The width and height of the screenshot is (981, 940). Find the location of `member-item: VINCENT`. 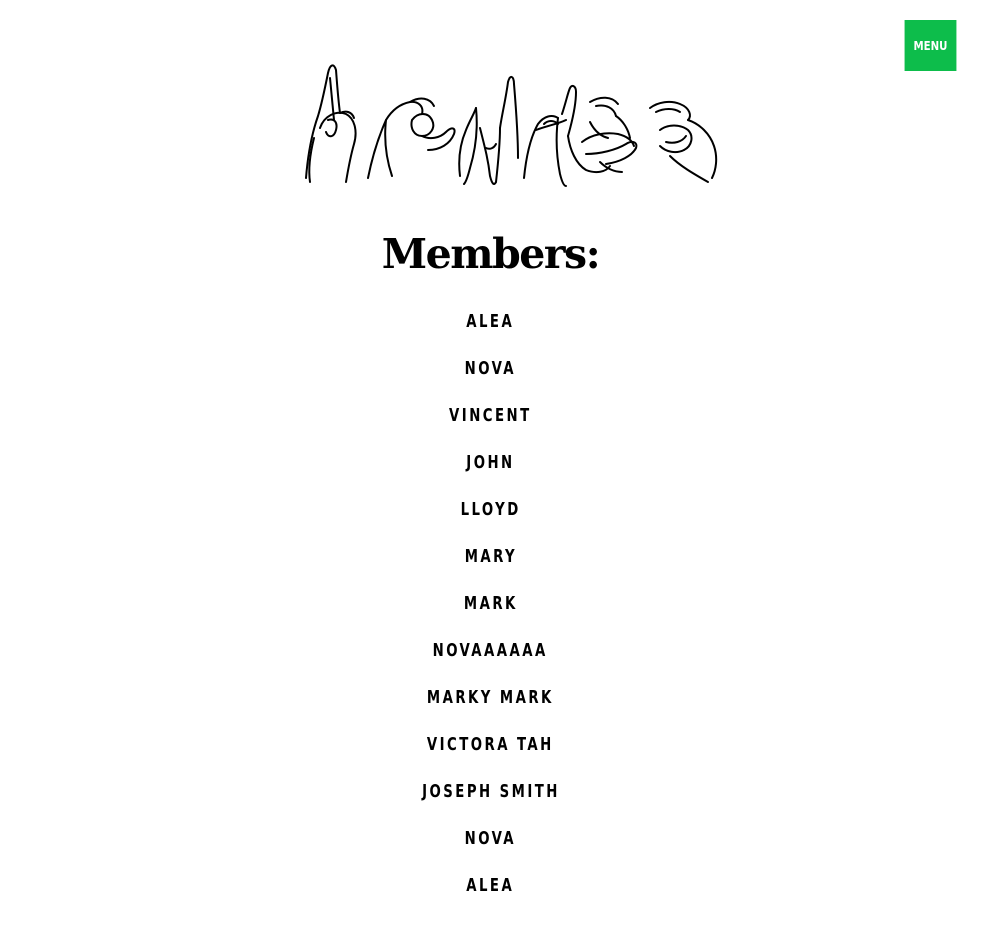

member-item: VINCENT is located at coordinates (490, 424).